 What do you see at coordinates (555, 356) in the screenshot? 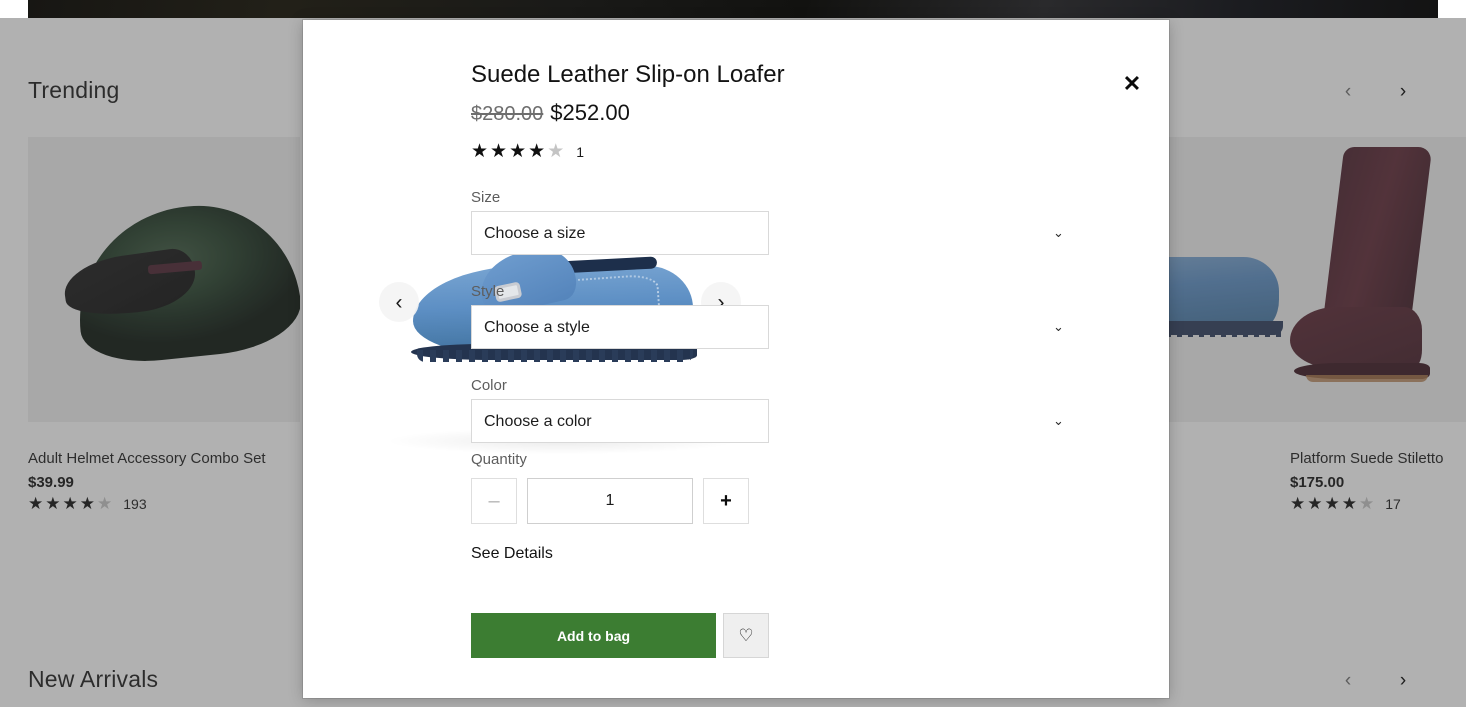
I see `loafer-studs` at bounding box center [555, 356].